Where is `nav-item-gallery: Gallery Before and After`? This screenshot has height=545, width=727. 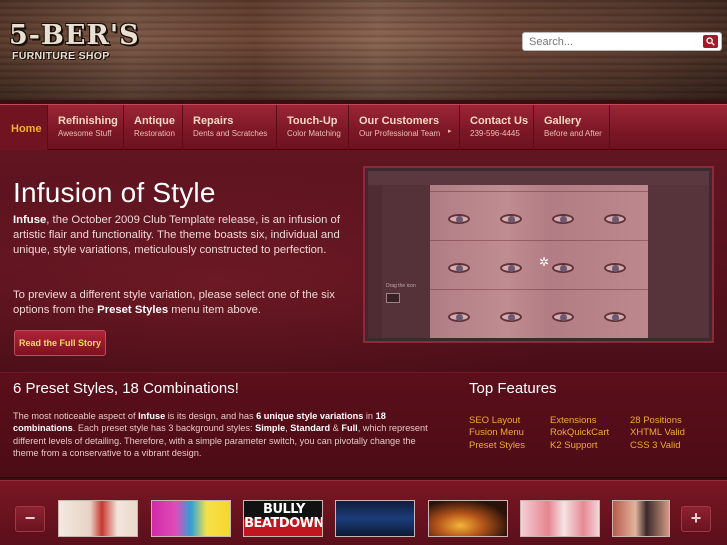 nav-item-gallery: Gallery Before and After is located at coordinates (572, 127).